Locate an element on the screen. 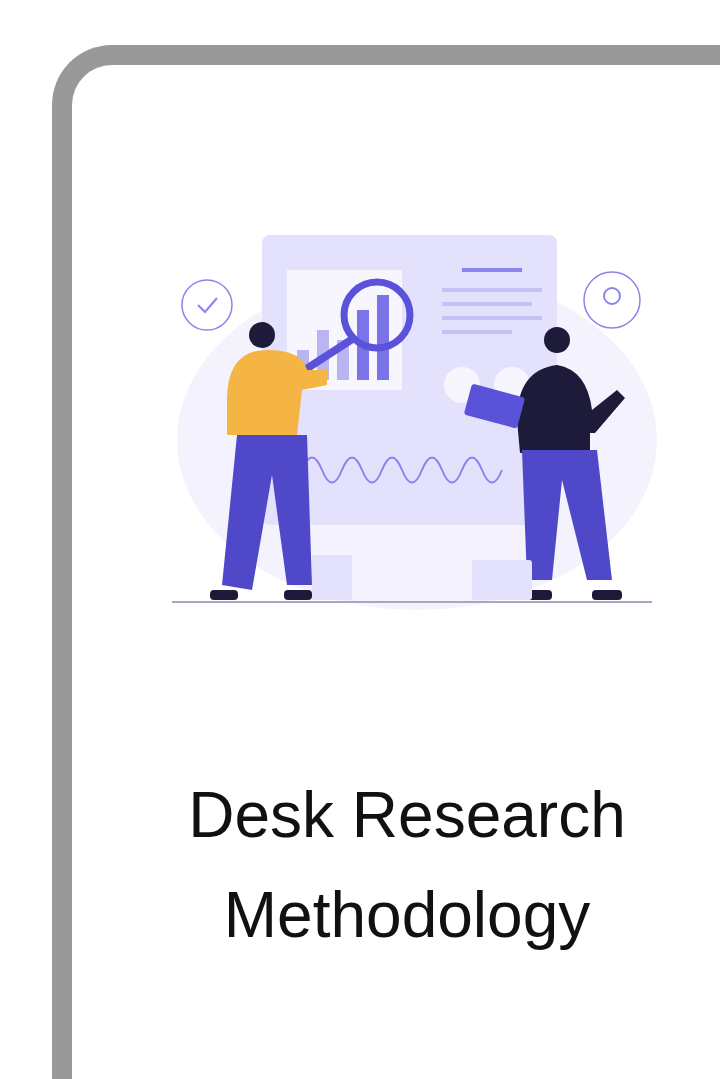 This screenshot has height=1079, width=720. card-title: Desk Research Methodology is located at coordinates (407, 865).